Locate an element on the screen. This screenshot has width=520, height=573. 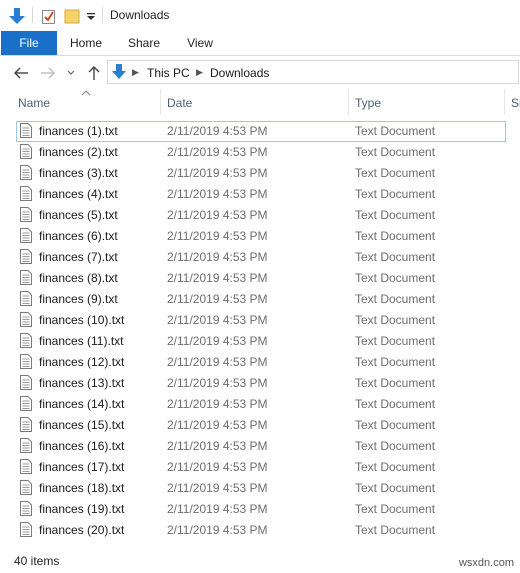
file-name: finances (1).txt is located at coordinates (78, 131).